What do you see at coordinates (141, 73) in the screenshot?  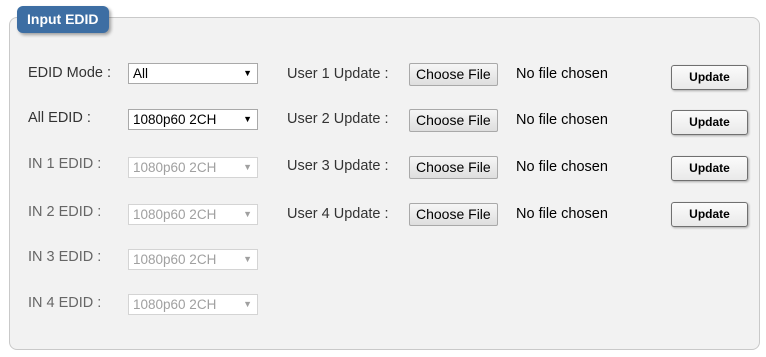 I see `edid-mode-value: All` at bounding box center [141, 73].